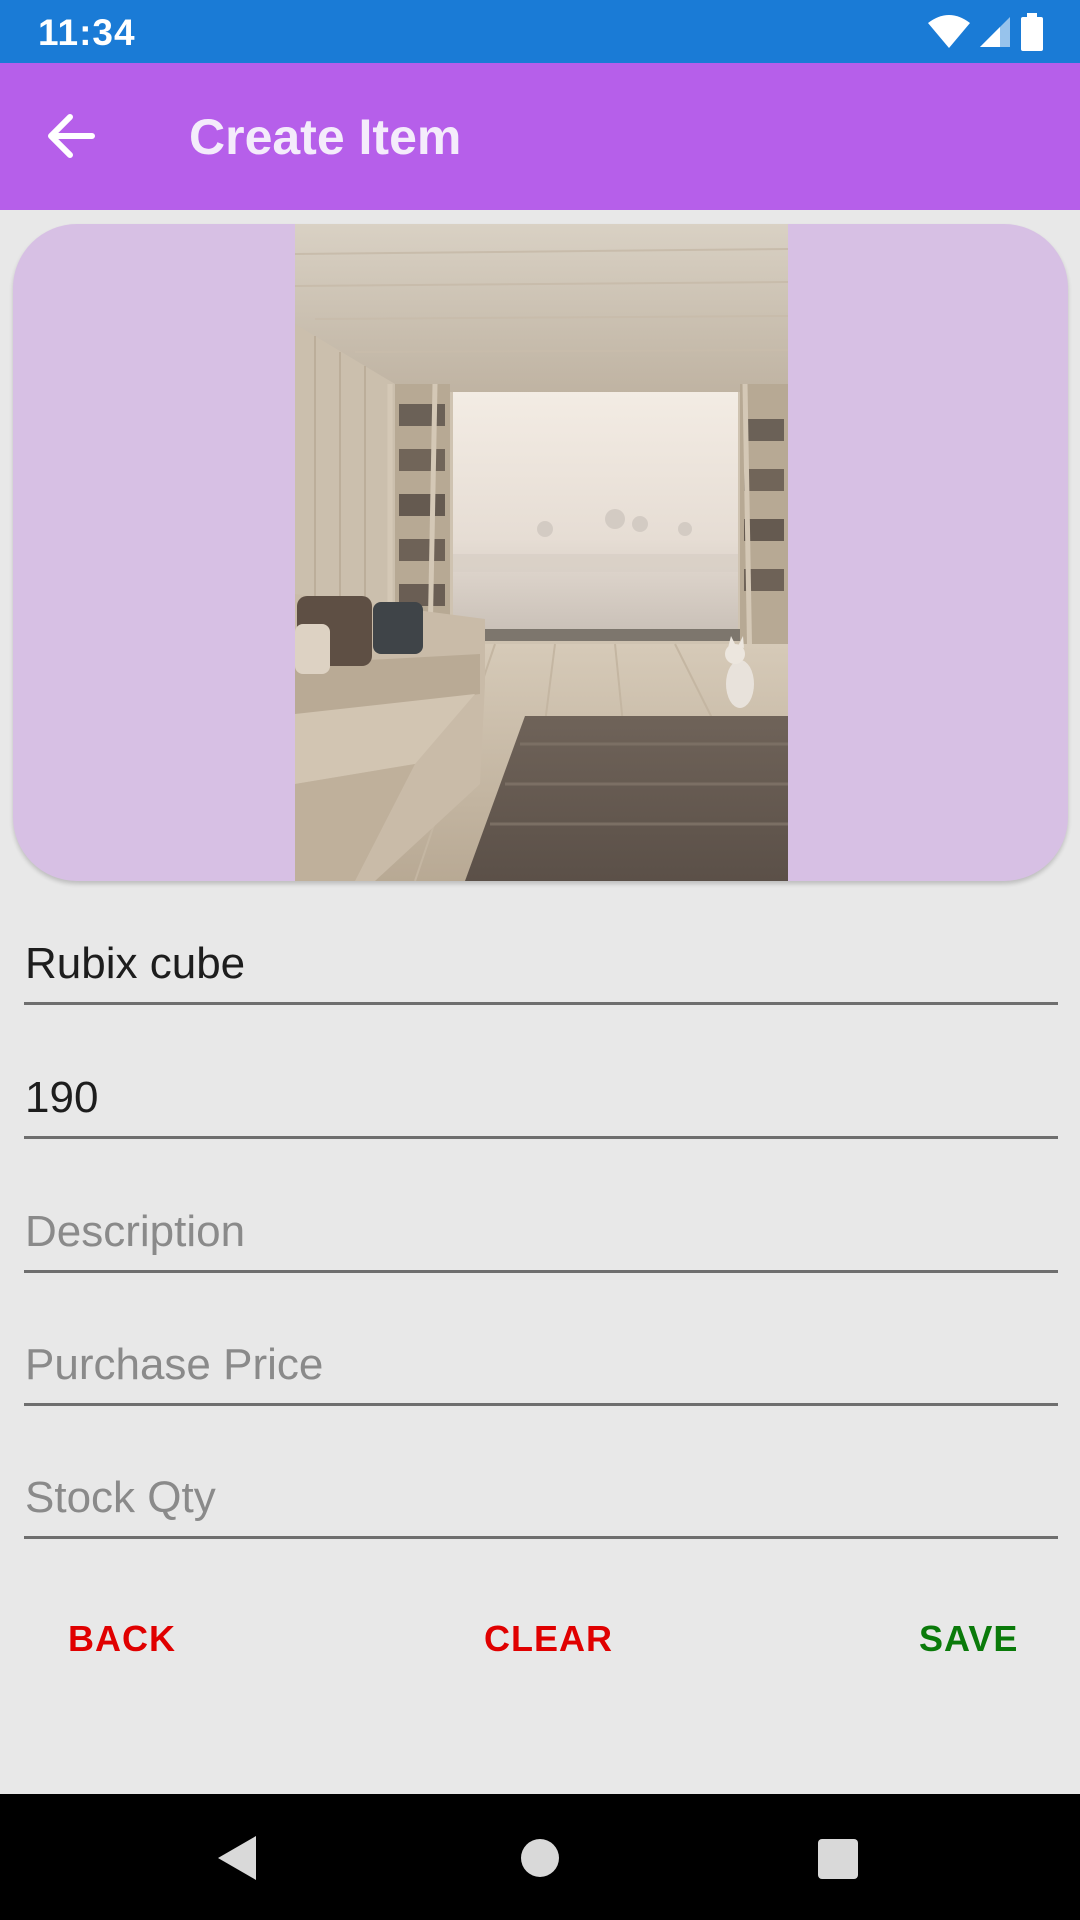 Image resolution: width=1080 pixels, height=1920 pixels. I want to click on battery-icon, so click(1032, 32).